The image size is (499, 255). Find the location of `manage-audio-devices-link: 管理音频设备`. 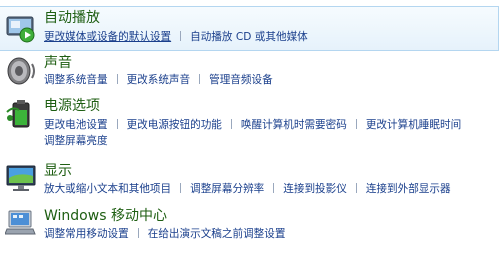

manage-audio-devices-link: 管理音频设备 is located at coordinates (241, 80).